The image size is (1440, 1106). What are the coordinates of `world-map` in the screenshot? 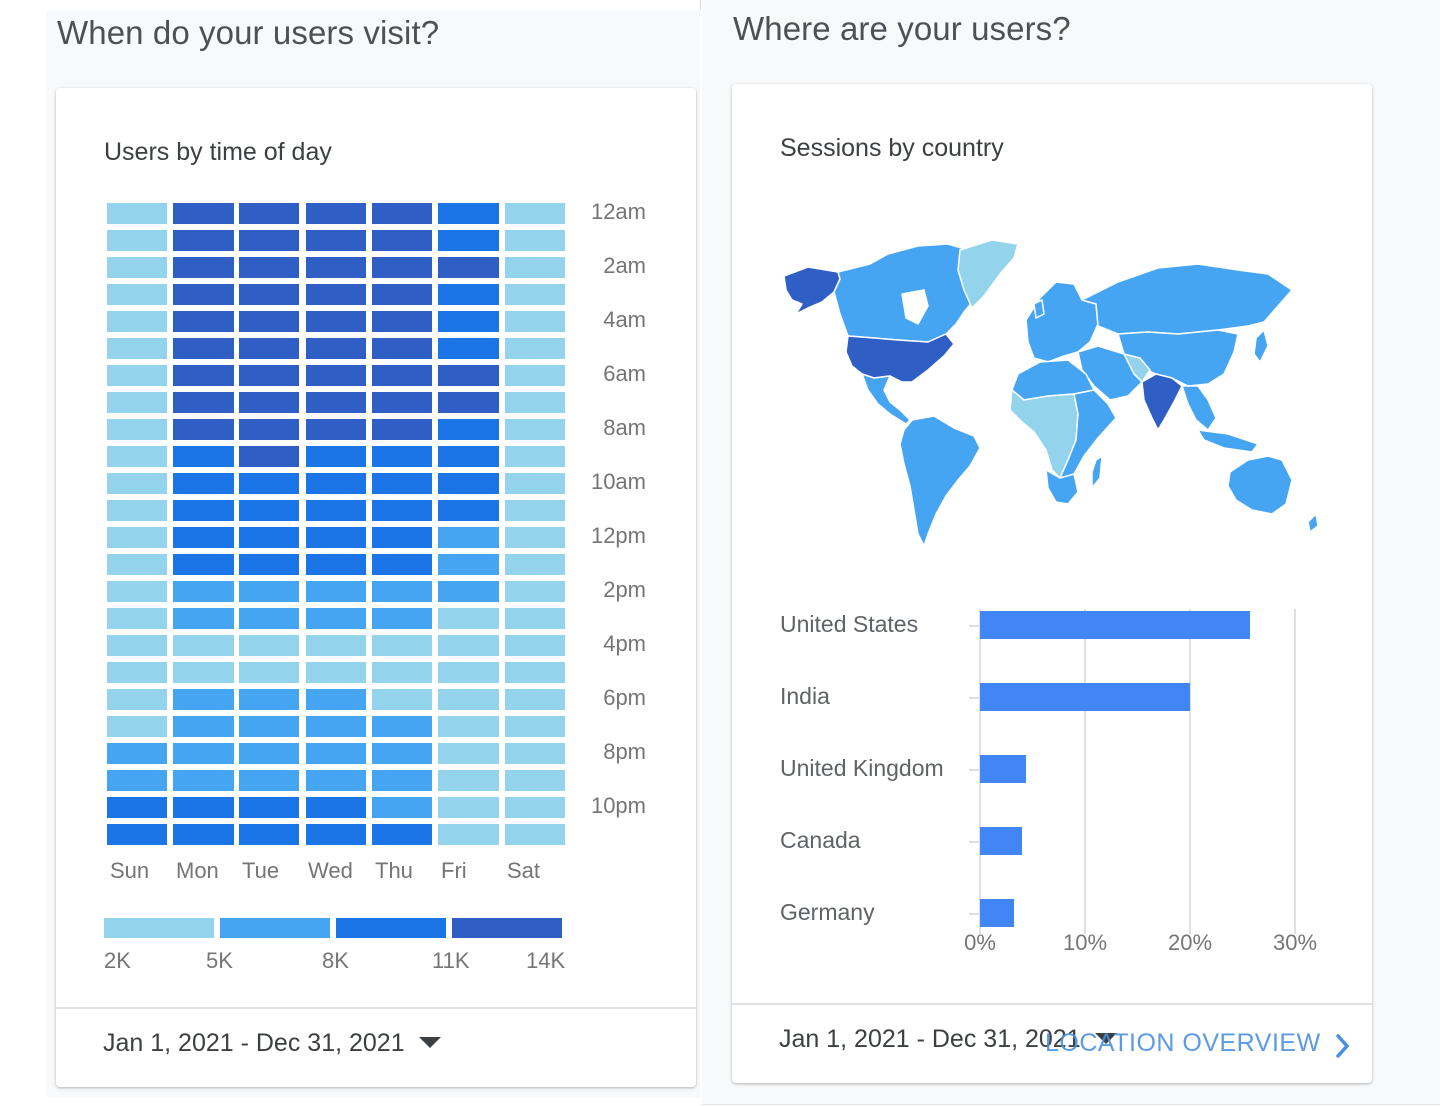 It's located at (1053, 394).